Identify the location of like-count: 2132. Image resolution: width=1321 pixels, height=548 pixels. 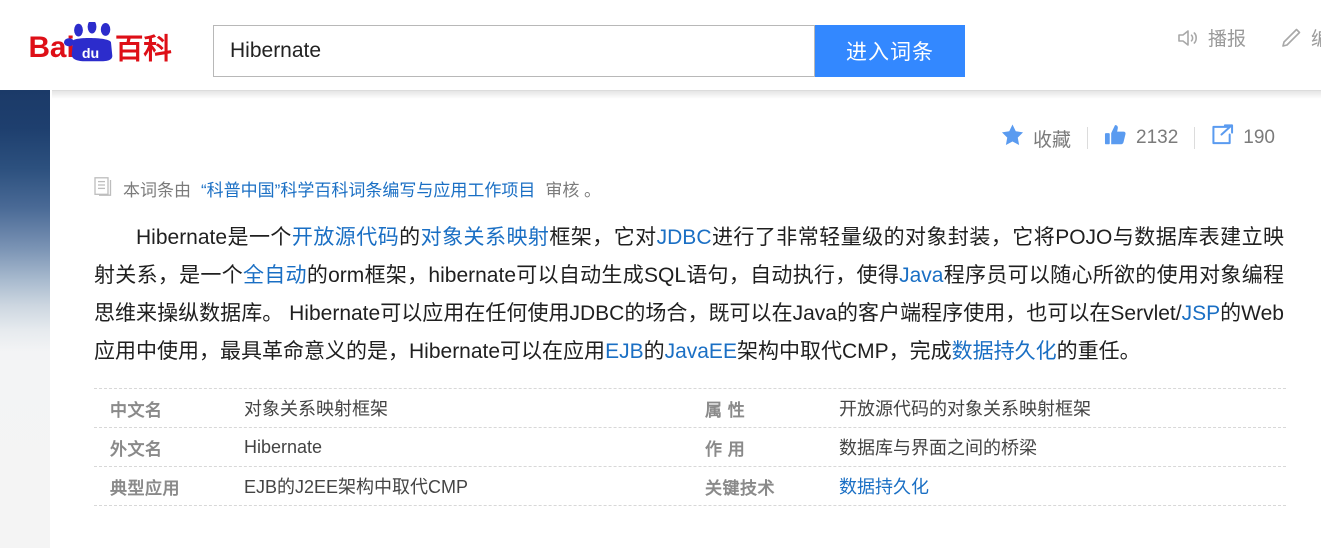
(1157, 137).